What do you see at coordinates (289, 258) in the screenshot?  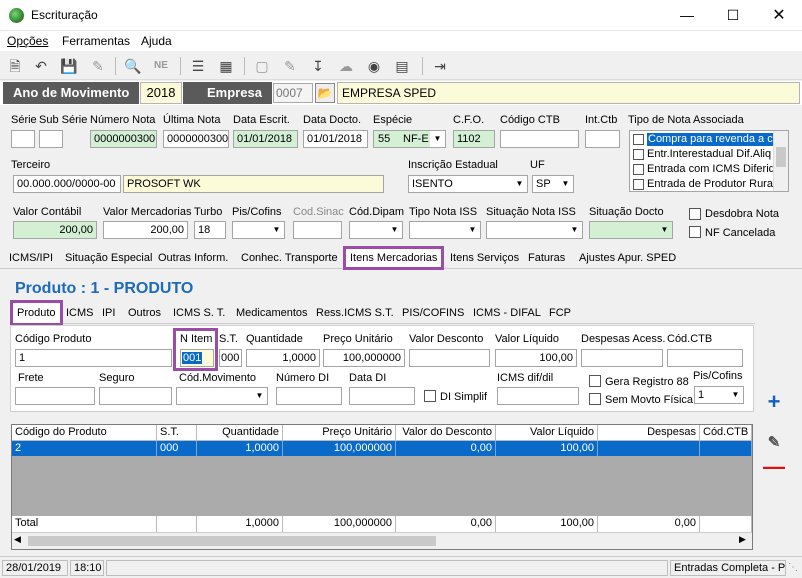 I see `tab-conhec-transporte: Conhec. Transporte` at bounding box center [289, 258].